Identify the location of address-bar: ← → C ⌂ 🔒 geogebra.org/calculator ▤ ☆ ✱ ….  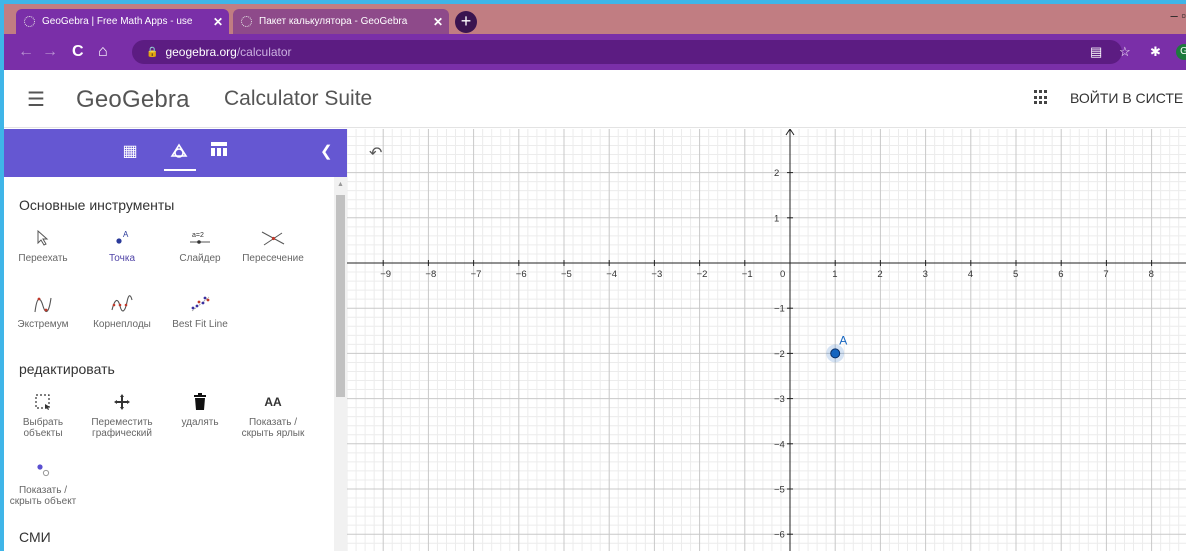
(595, 52).